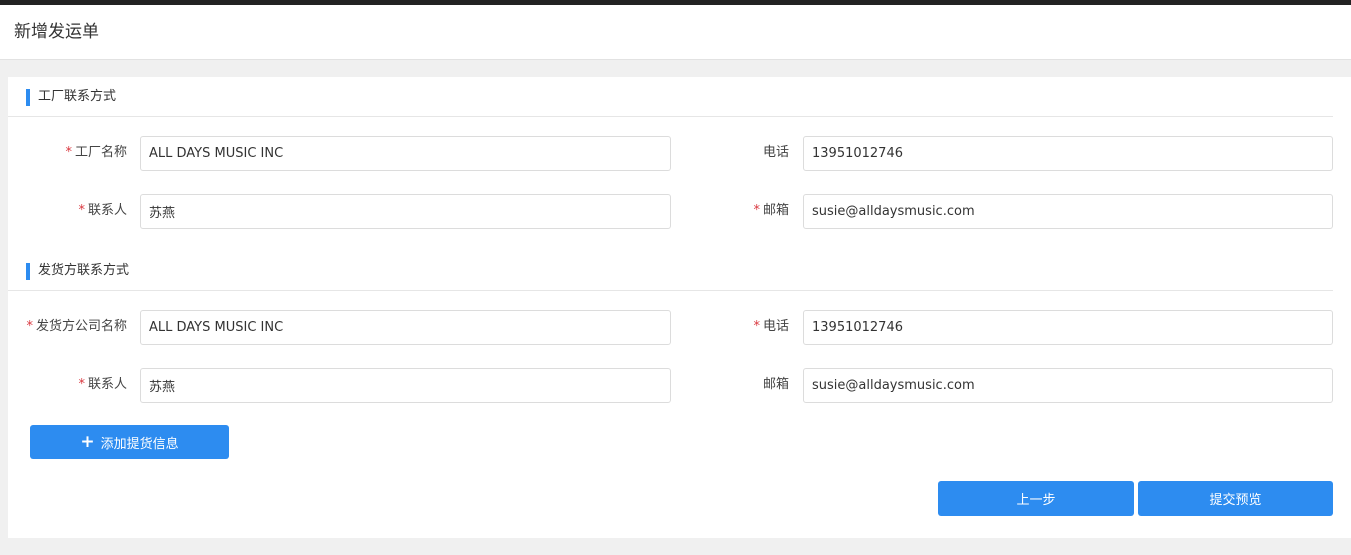  I want to click on page-title: 新增发运单, so click(56, 32).